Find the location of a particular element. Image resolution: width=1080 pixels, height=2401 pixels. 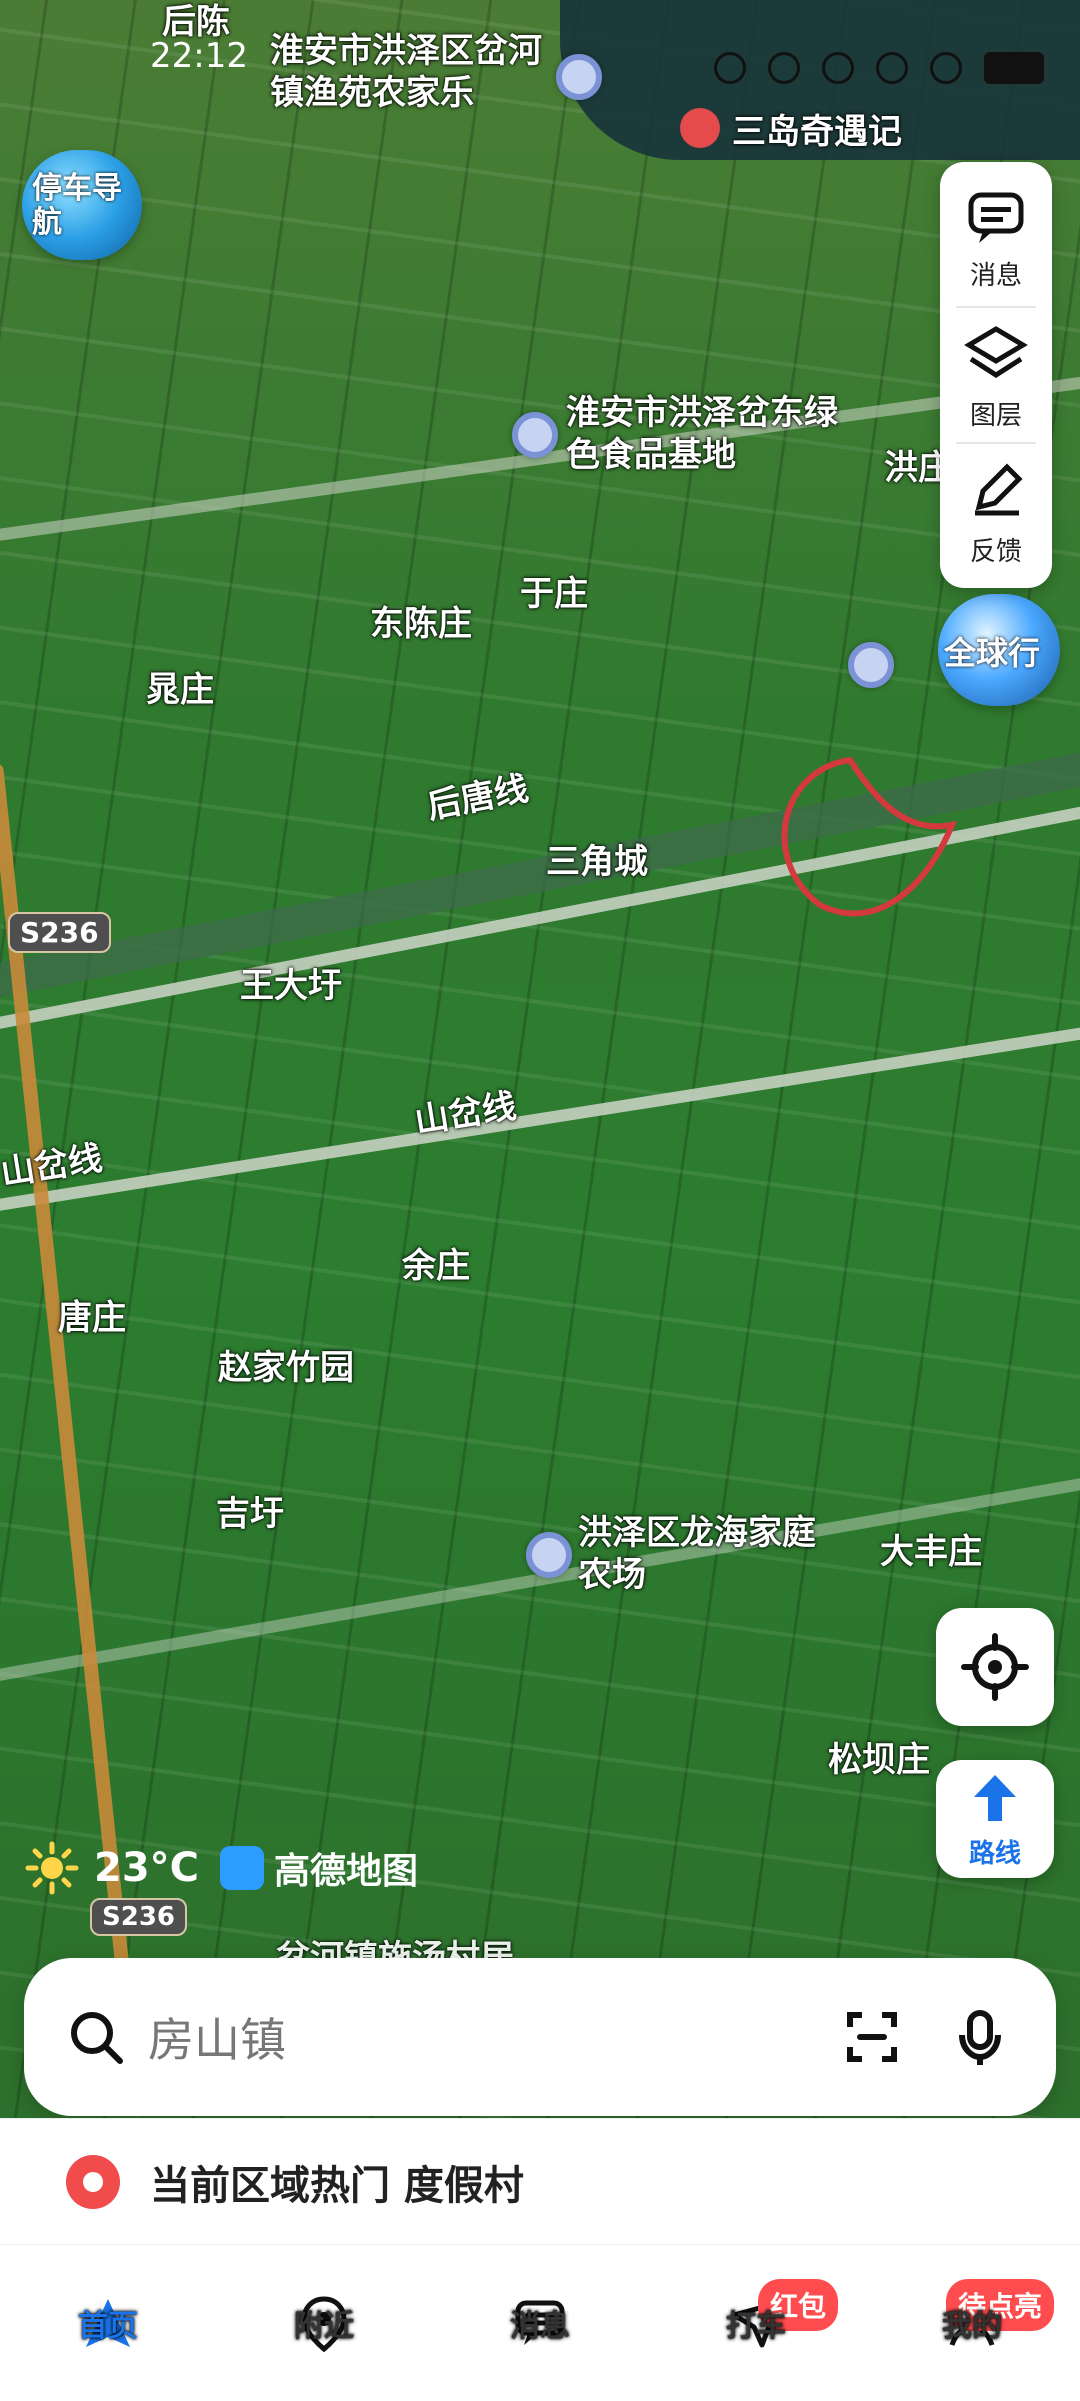

weather-widget: 23°C is located at coordinates (111, 1868).